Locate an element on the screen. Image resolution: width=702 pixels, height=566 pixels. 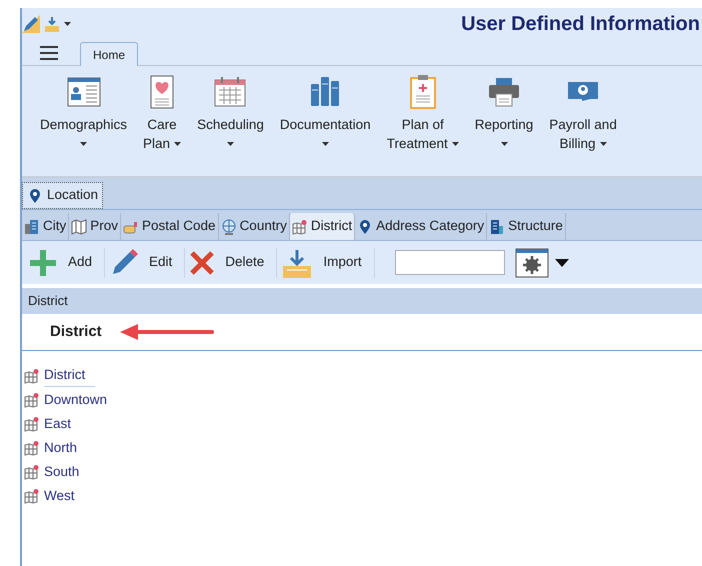
search-field is located at coordinates (449, 262).